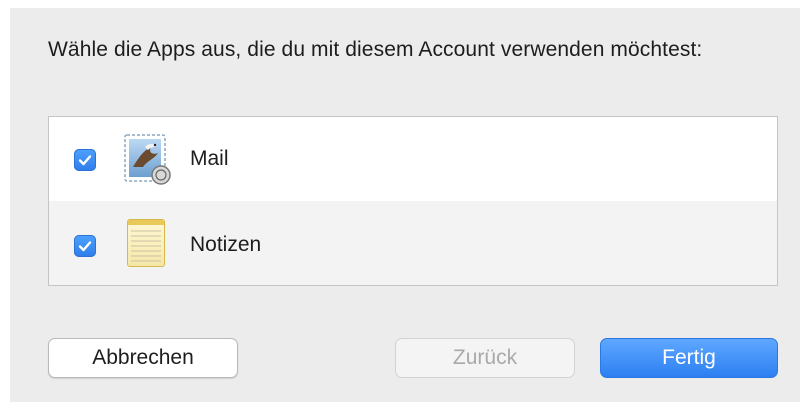 The image size is (810, 410). I want to click on app-label-mail: Mail, so click(209, 158).